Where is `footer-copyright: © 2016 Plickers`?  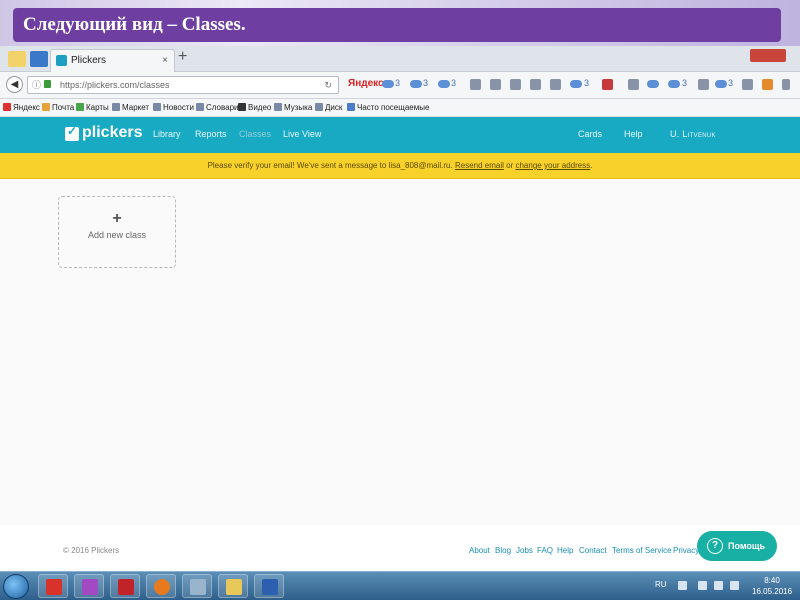
footer-copyright: © 2016 Plickers is located at coordinates (91, 550).